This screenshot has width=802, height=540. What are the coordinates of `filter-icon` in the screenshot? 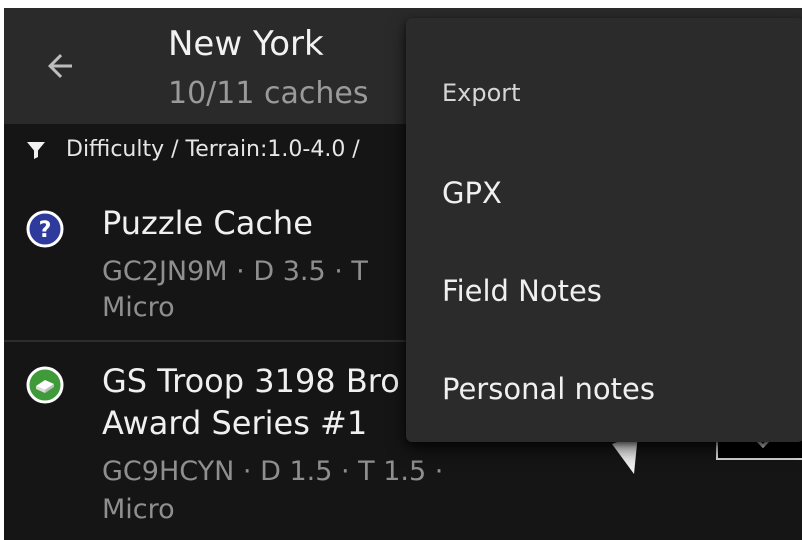 It's located at (36, 150).